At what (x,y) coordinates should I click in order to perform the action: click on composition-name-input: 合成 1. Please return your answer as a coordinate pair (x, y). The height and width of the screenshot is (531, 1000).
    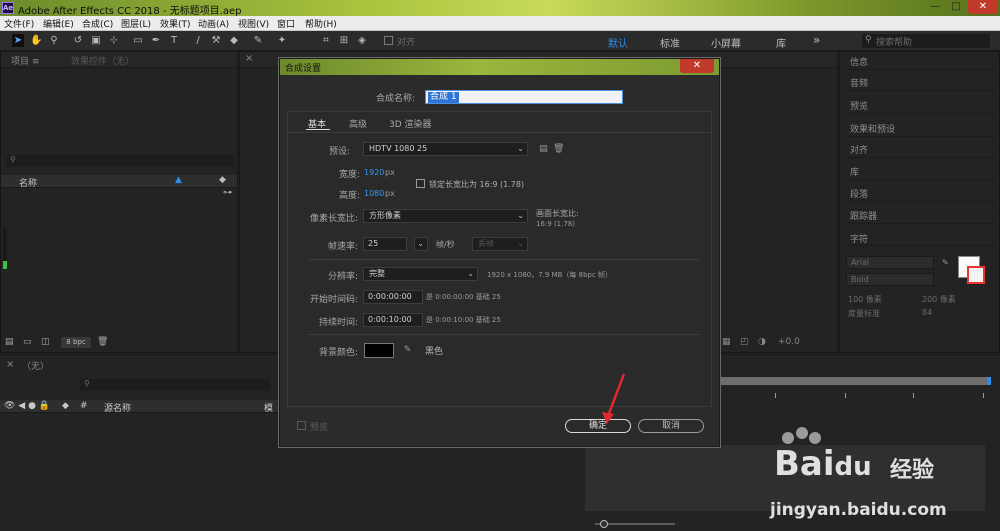
    Looking at the image, I should click on (524, 97).